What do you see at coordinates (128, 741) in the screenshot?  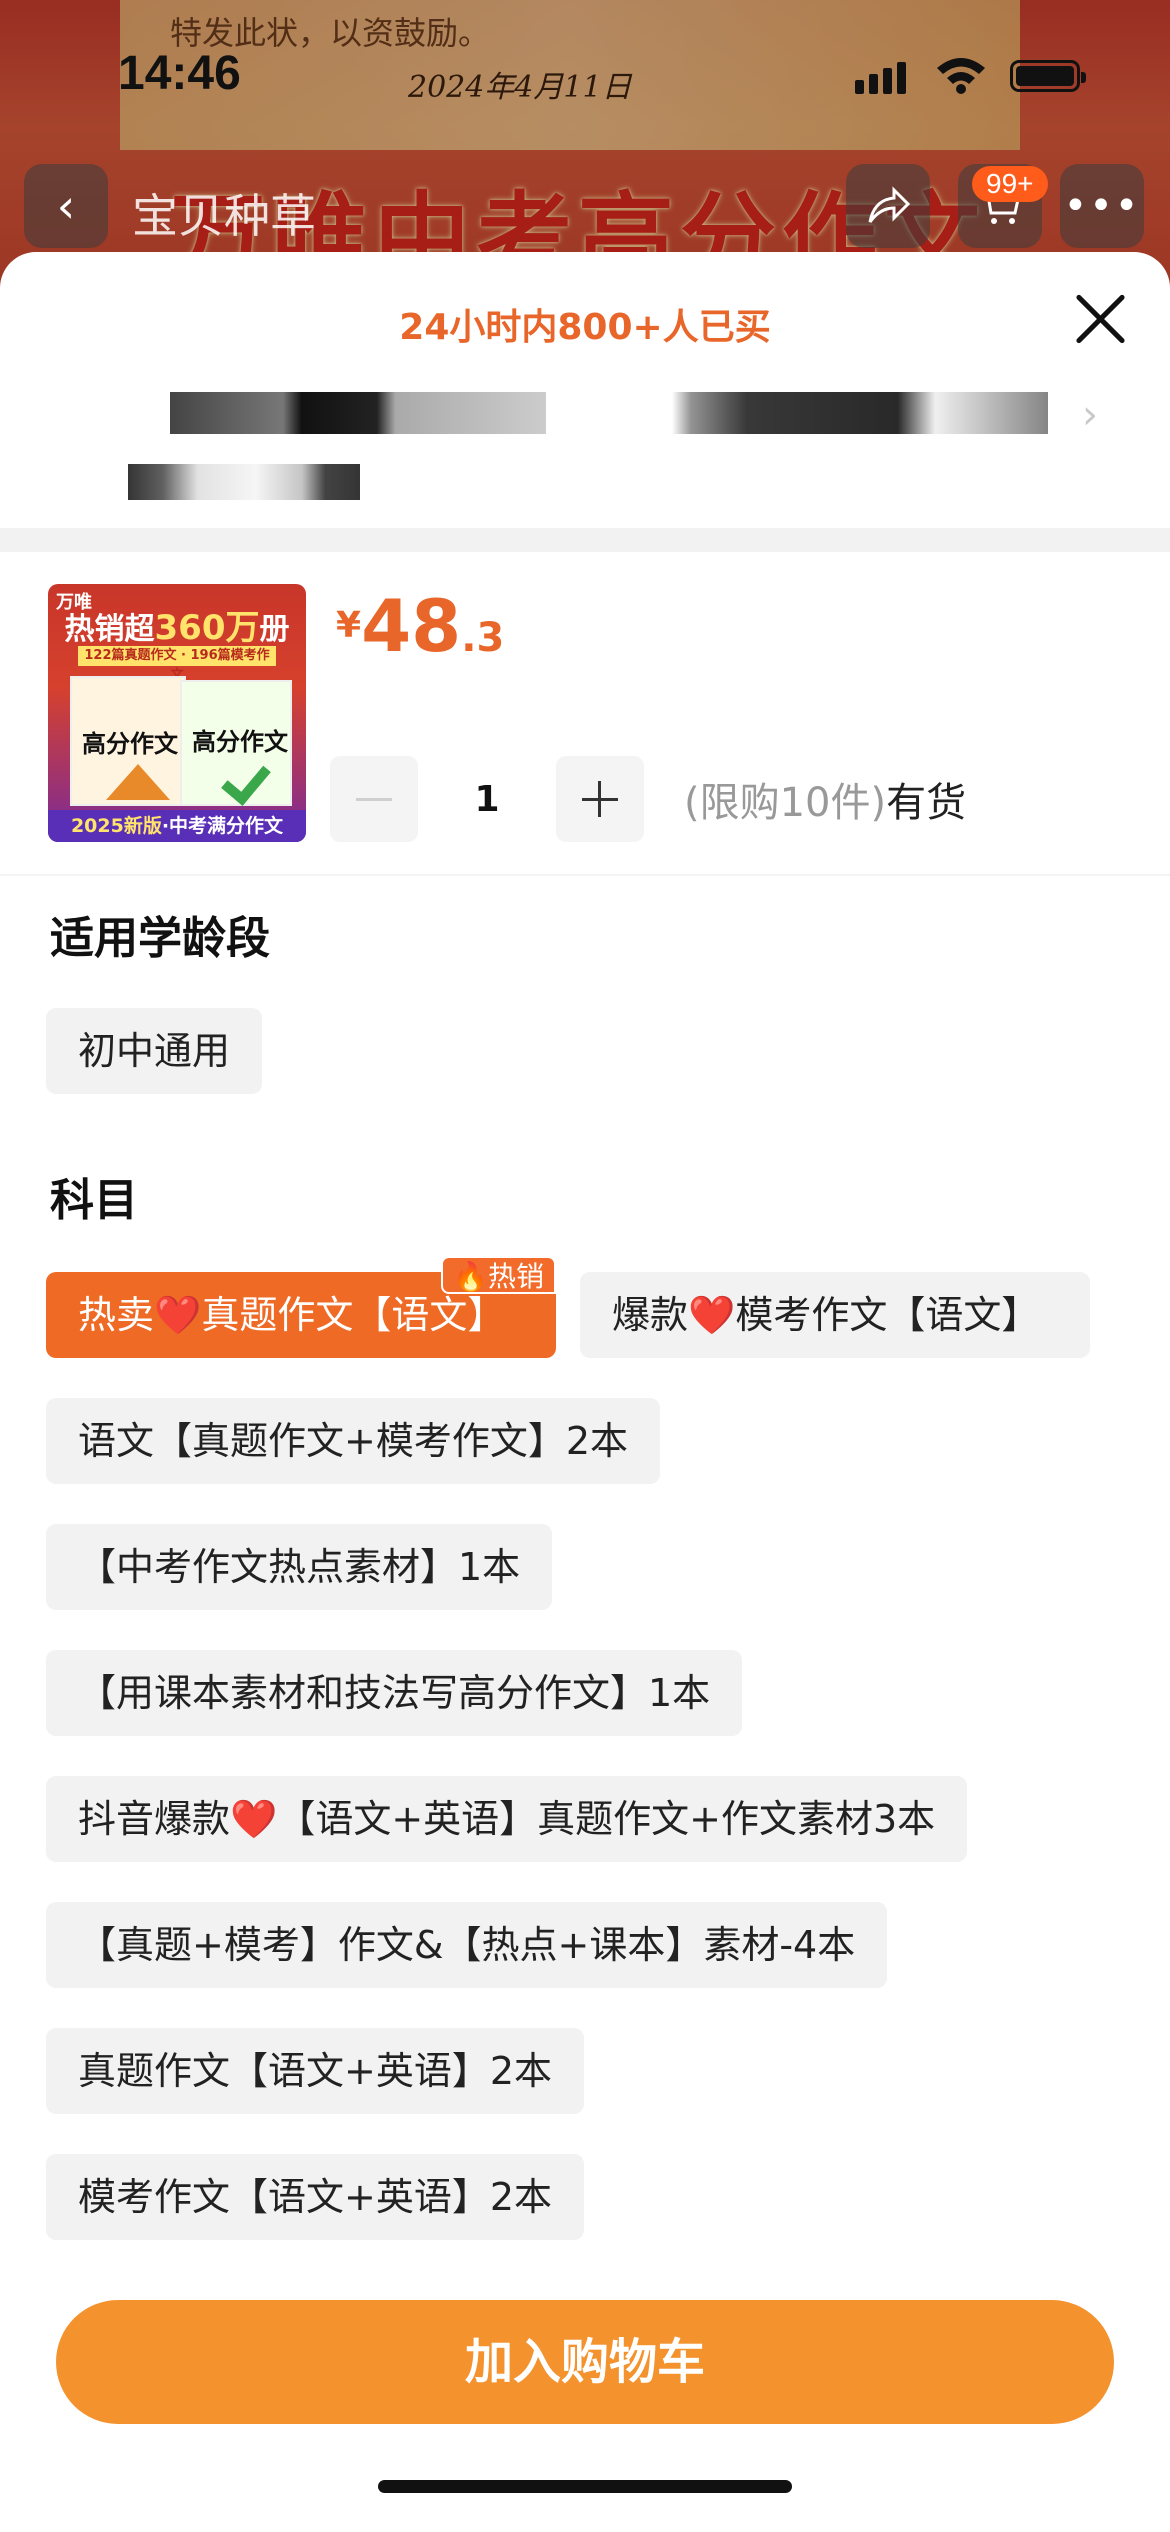 I see `book-cover-1: 高分作文` at bounding box center [128, 741].